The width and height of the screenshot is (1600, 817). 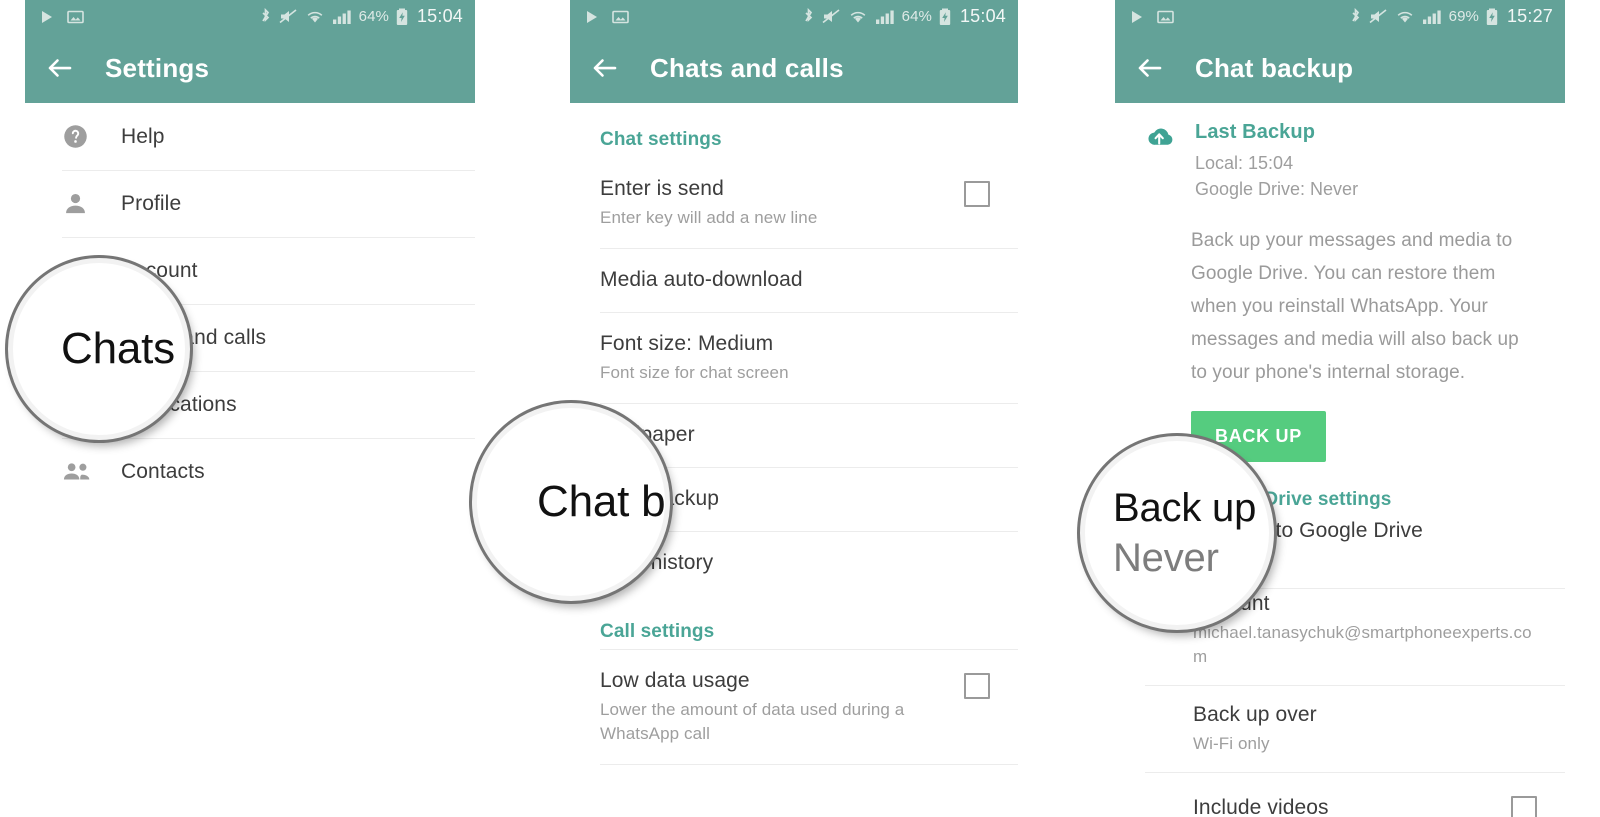 I want to click on status-bar-right: 69% 15:27, so click(x=1451, y=16).